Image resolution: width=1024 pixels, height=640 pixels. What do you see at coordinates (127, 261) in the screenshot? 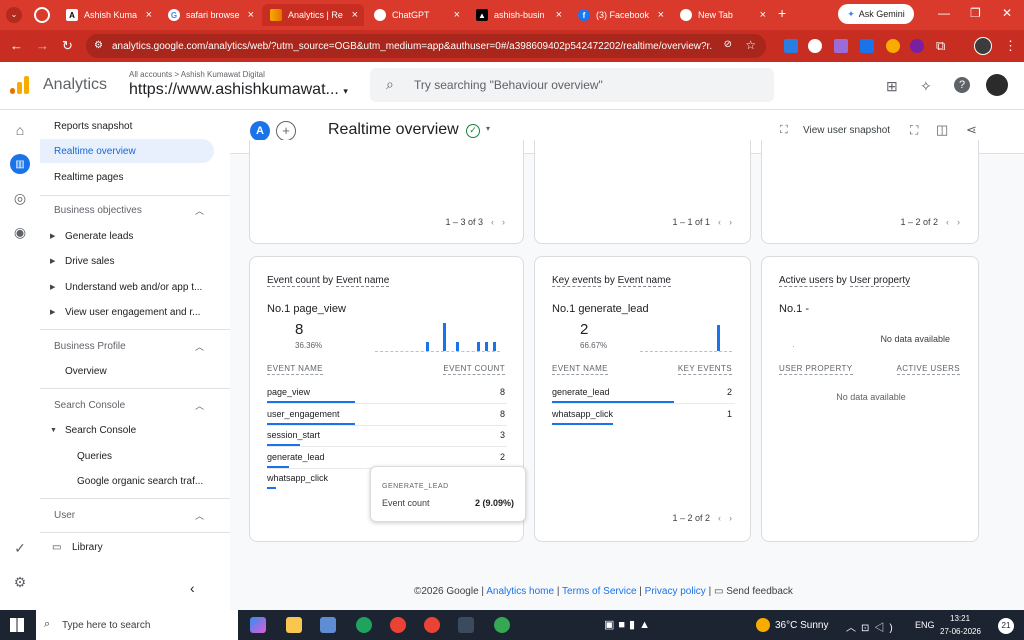
I see `nav-drive-sales: ▶ Drive sales` at bounding box center [127, 261].